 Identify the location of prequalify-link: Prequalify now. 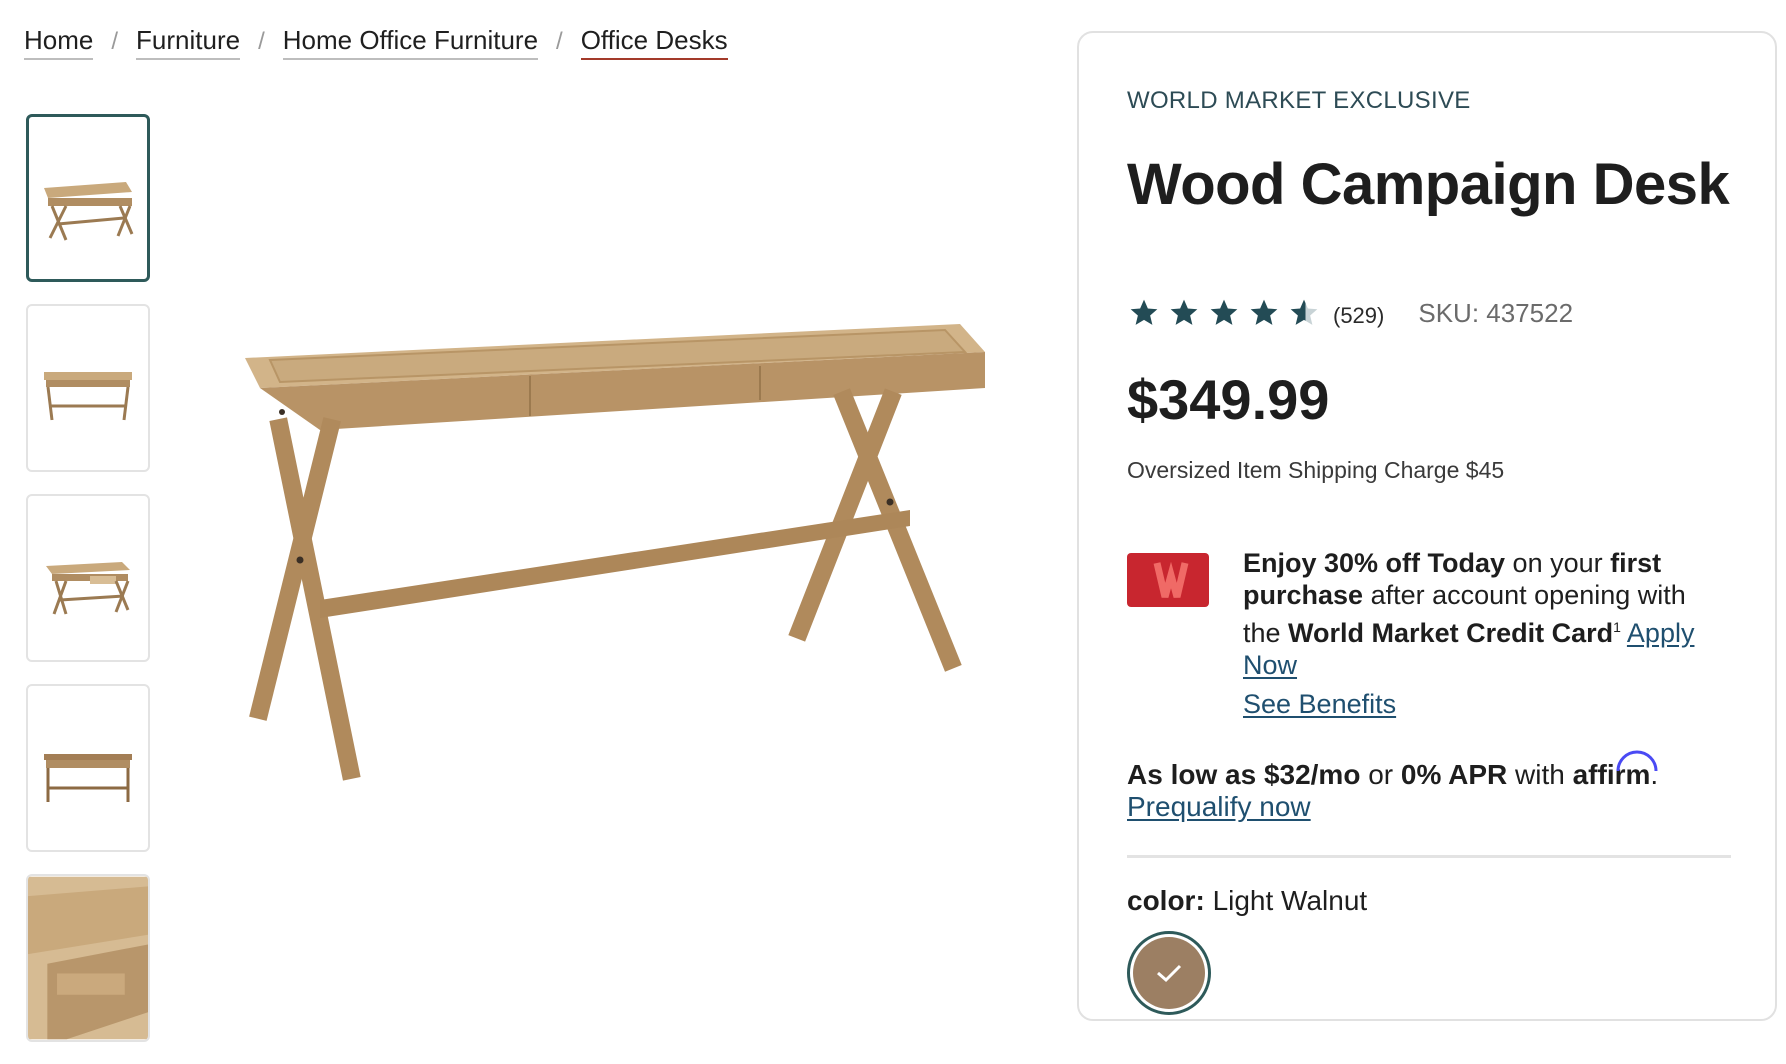
(1219, 806).